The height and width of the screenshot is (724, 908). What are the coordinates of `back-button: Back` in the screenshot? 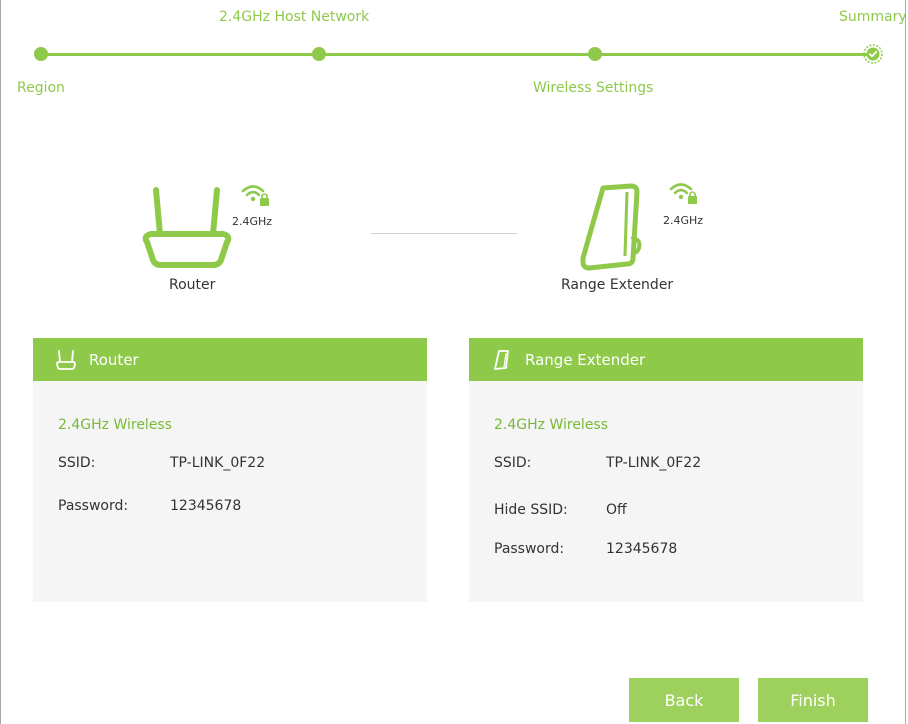 It's located at (684, 700).